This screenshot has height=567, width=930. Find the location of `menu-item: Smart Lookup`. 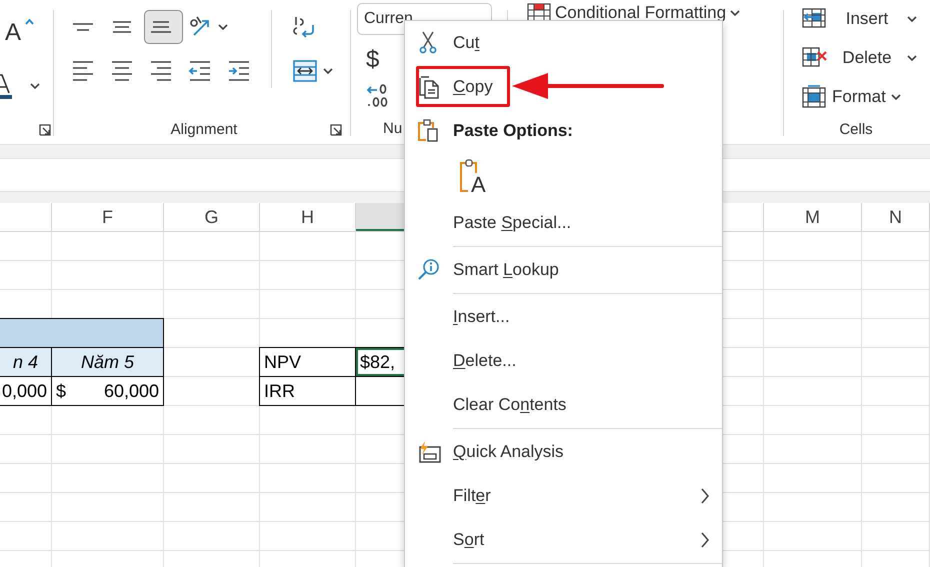

menu-item: Smart Lookup is located at coordinates (563, 270).